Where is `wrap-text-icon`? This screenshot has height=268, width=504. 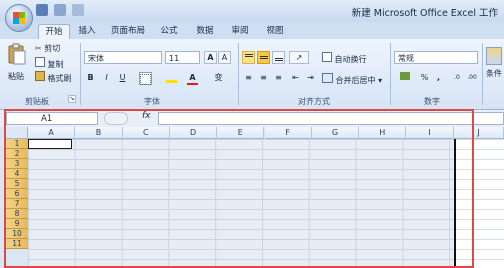 wrap-text-icon is located at coordinates (327, 57).